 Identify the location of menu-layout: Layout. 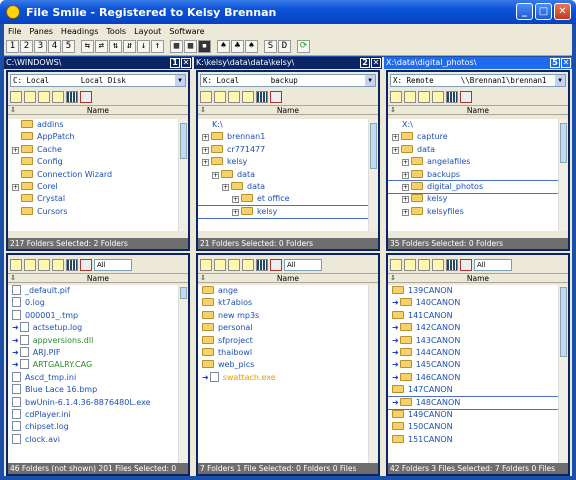
(147, 31).